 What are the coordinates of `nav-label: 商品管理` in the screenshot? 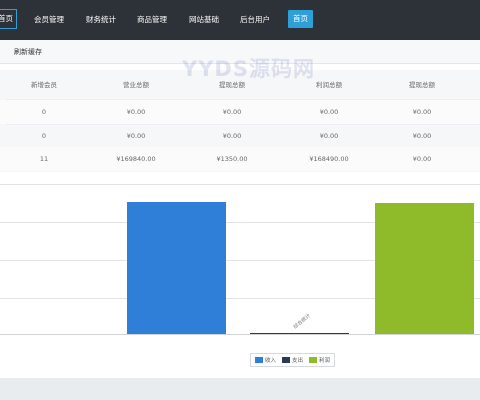 It's located at (152, 19).